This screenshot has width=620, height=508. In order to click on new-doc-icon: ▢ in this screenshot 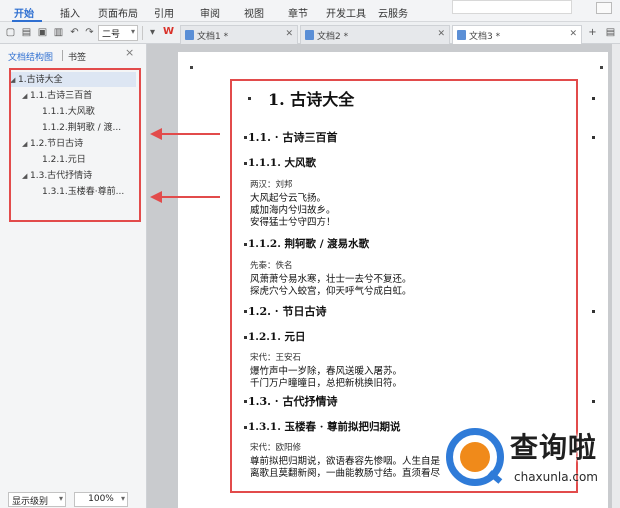, I will do `click(10, 32)`.